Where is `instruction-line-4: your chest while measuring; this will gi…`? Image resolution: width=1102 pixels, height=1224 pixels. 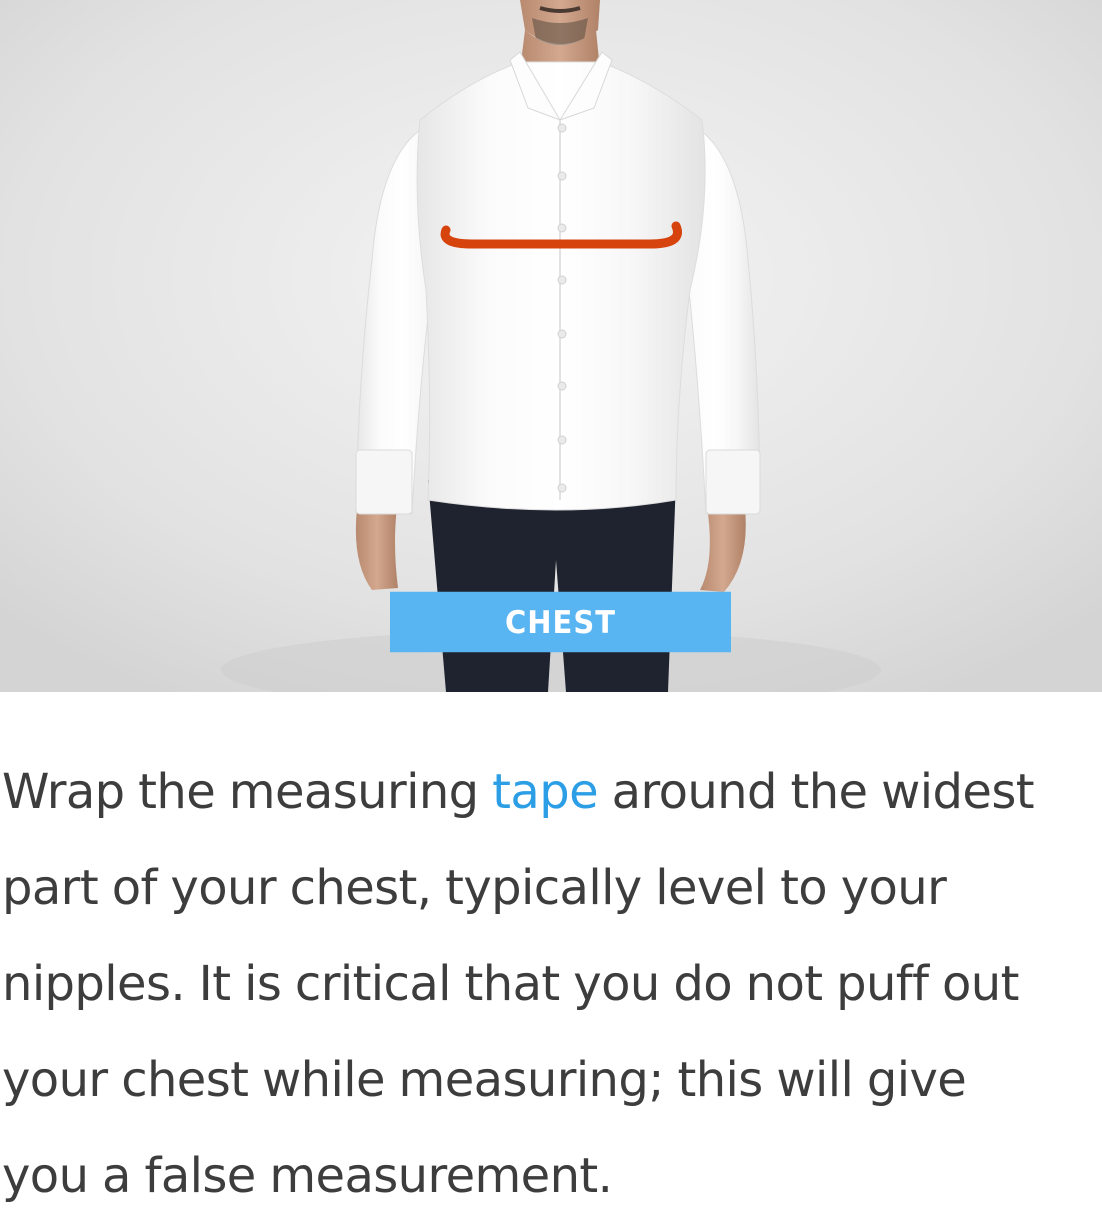
instruction-line-4: your chest while measuring; this will gi… is located at coordinates (484, 1080).